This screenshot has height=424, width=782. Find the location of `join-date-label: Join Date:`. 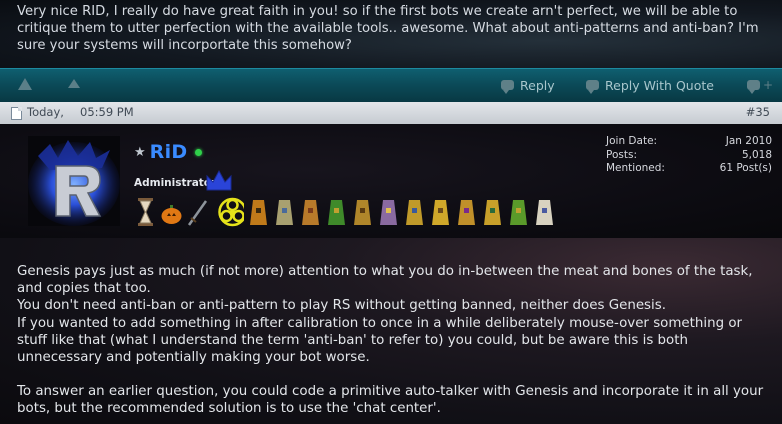

join-date-label: Join Date: is located at coordinates (632, 141).